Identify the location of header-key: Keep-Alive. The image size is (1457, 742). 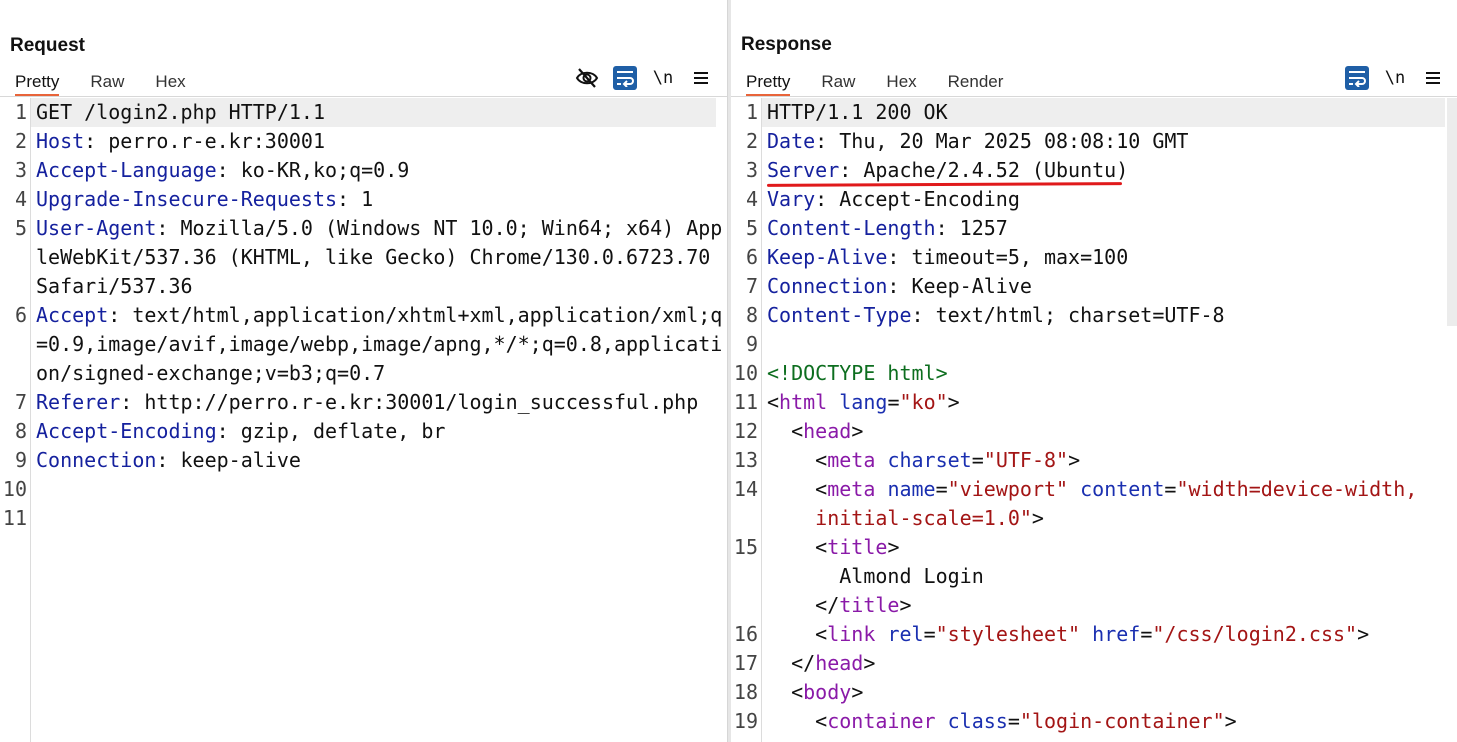
(827, 257).